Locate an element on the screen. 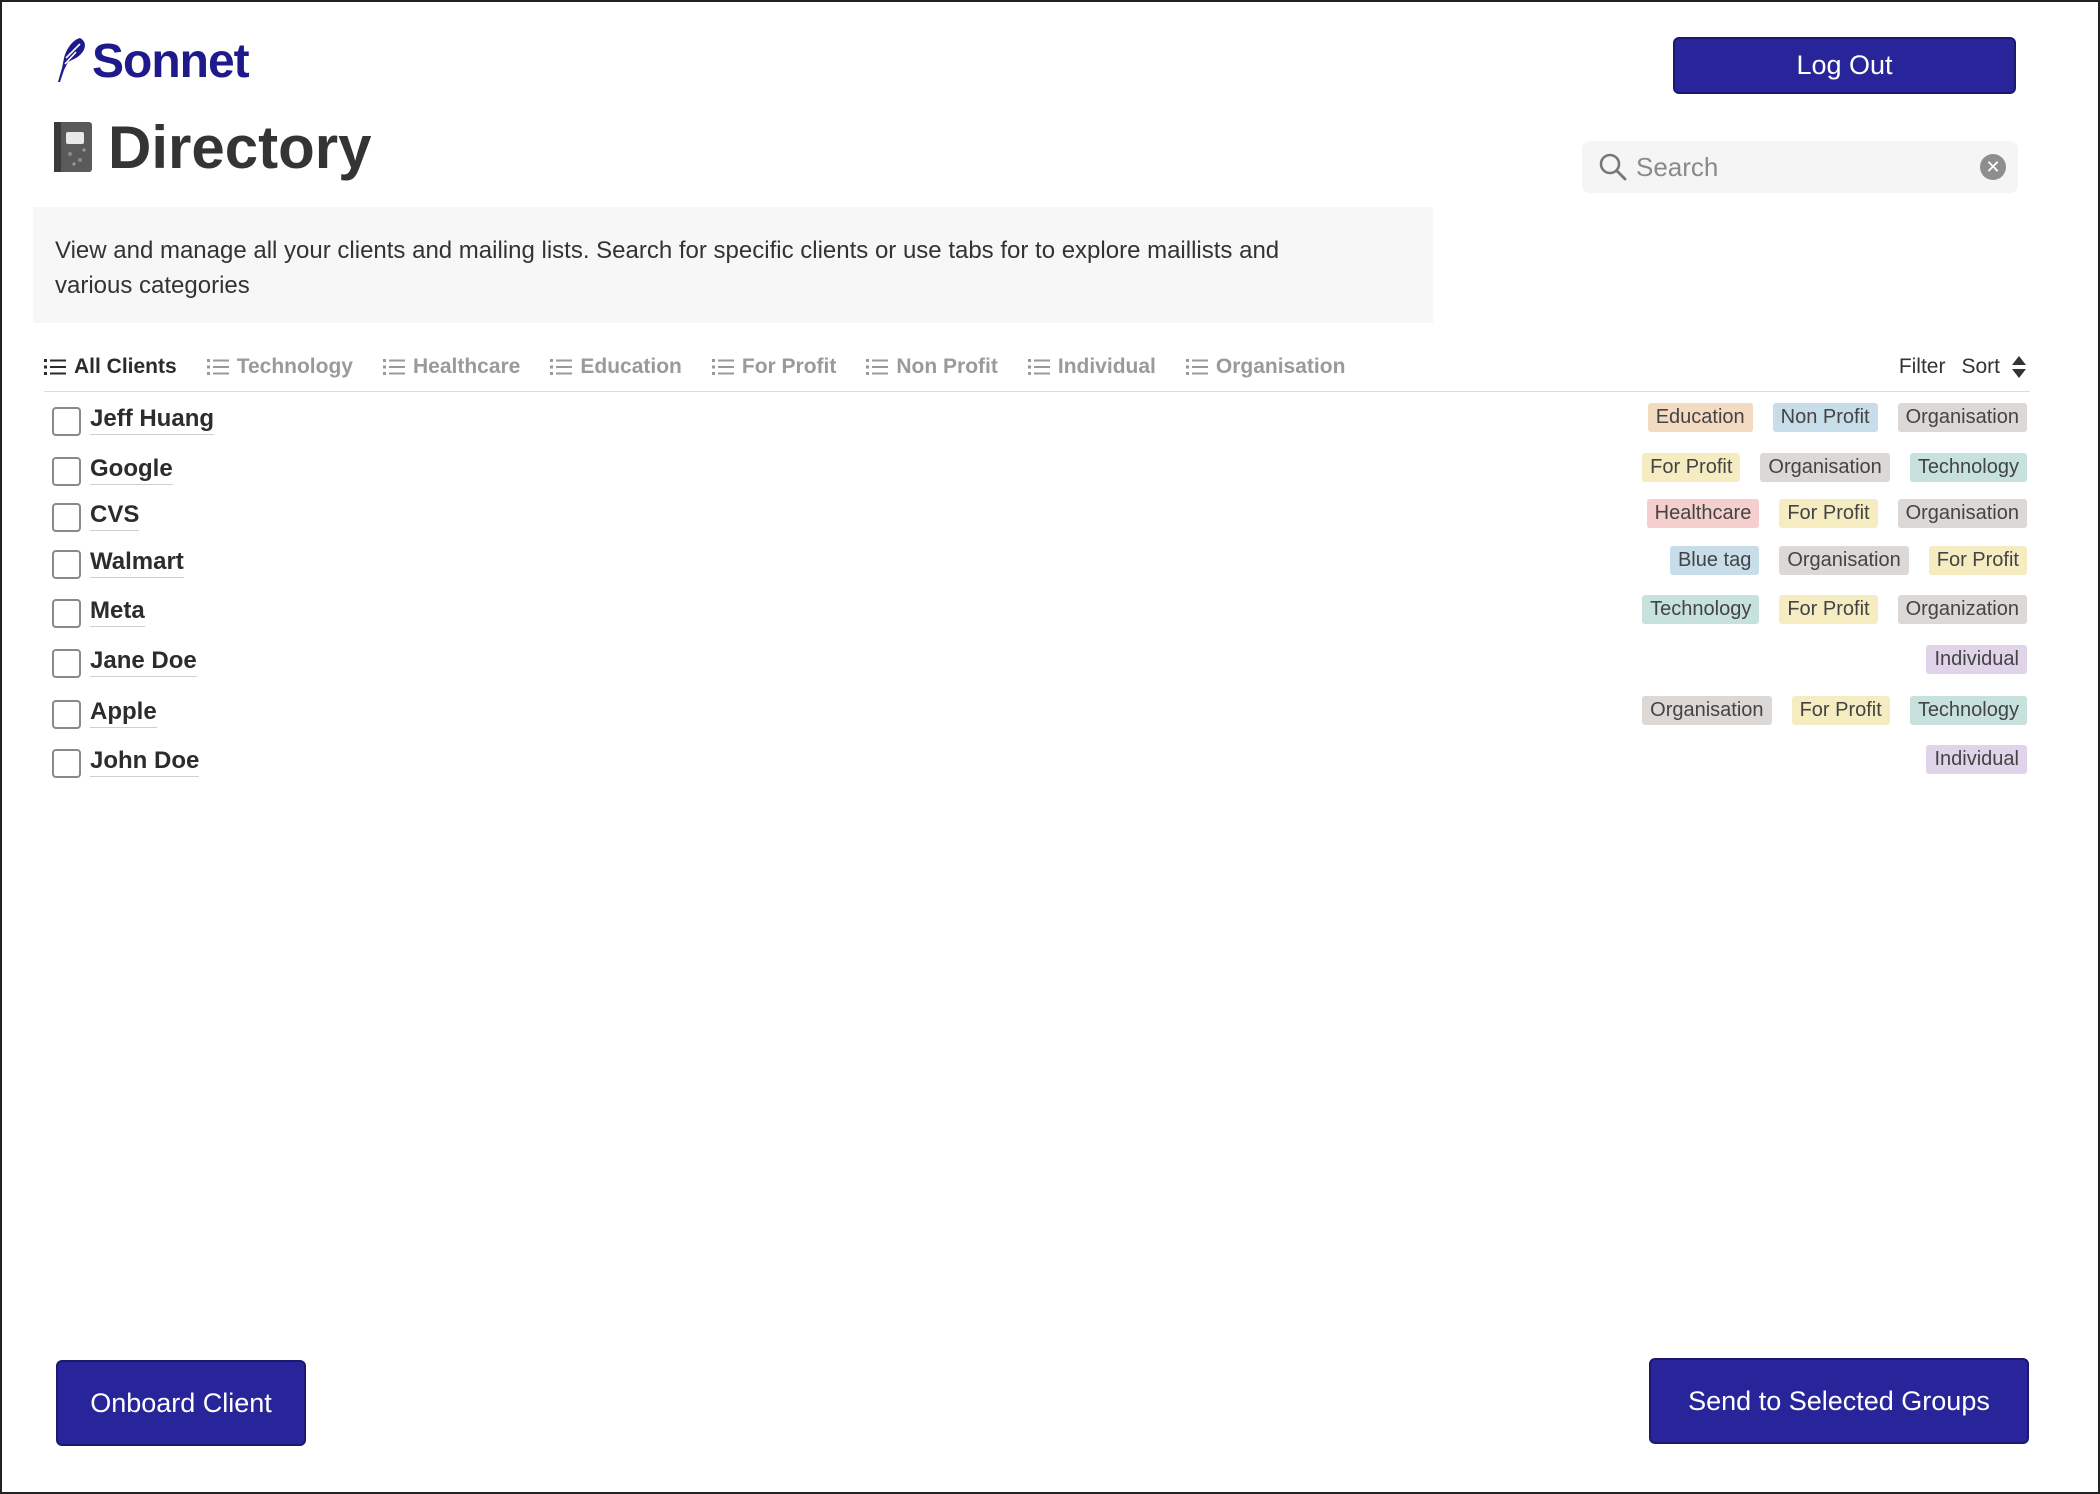  client-tags: Healthcare For Profit Organisation is located at coordinates (1827, 513).